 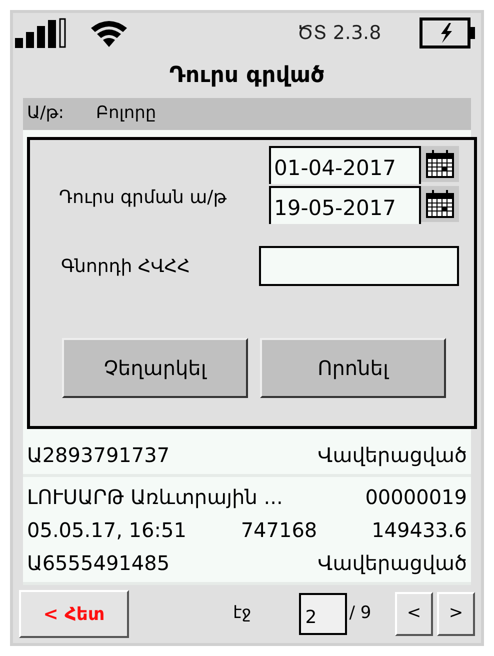 I want to click on filter-label: Ա/թ:, so click(x=45, y=114).